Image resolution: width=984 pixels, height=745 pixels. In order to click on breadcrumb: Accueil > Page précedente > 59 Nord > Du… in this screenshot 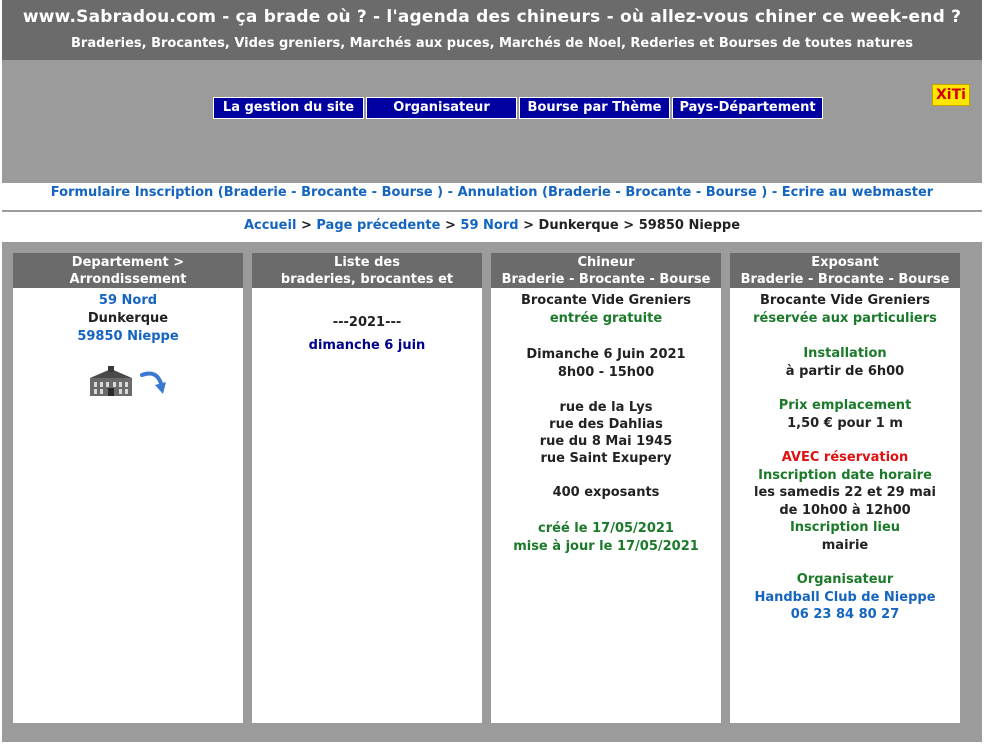, I will do `click(492, 225)`.